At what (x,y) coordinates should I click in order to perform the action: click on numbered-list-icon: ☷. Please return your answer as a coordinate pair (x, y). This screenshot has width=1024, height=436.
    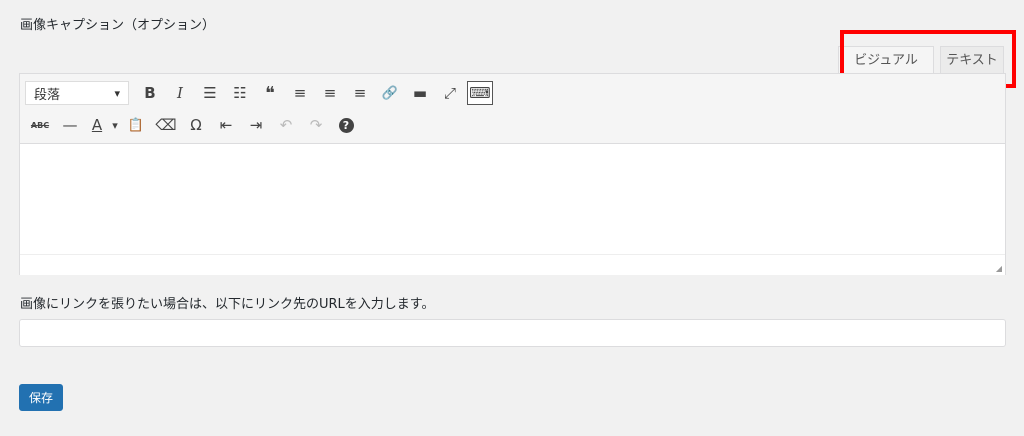
    Looking at the image, I should click on (240, 93).